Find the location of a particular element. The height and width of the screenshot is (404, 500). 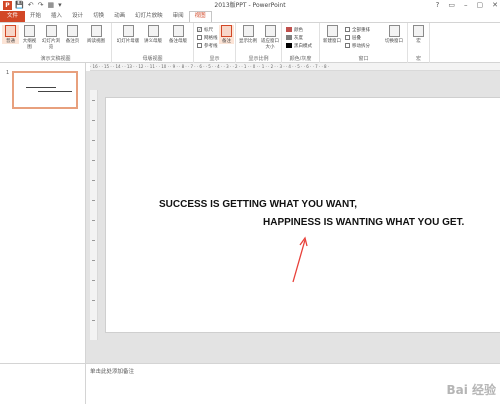

black-white-option: 黑白模式 is located at coordinates (299, 45).